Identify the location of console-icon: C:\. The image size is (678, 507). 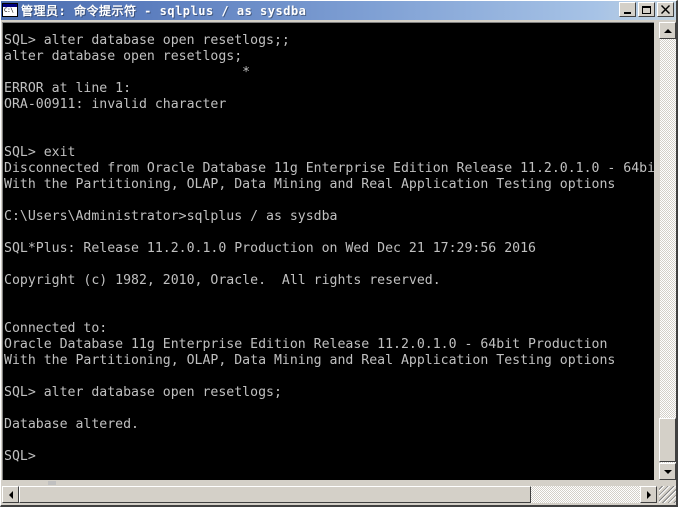
(10, 10).